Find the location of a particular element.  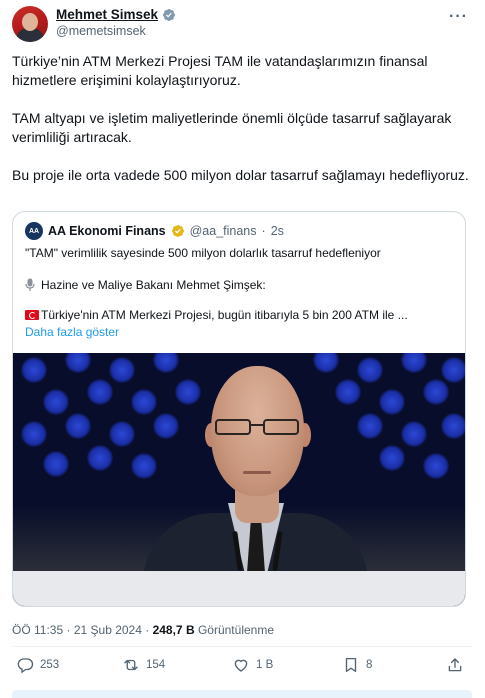

reply-icon is located at coordinates (25, 666).